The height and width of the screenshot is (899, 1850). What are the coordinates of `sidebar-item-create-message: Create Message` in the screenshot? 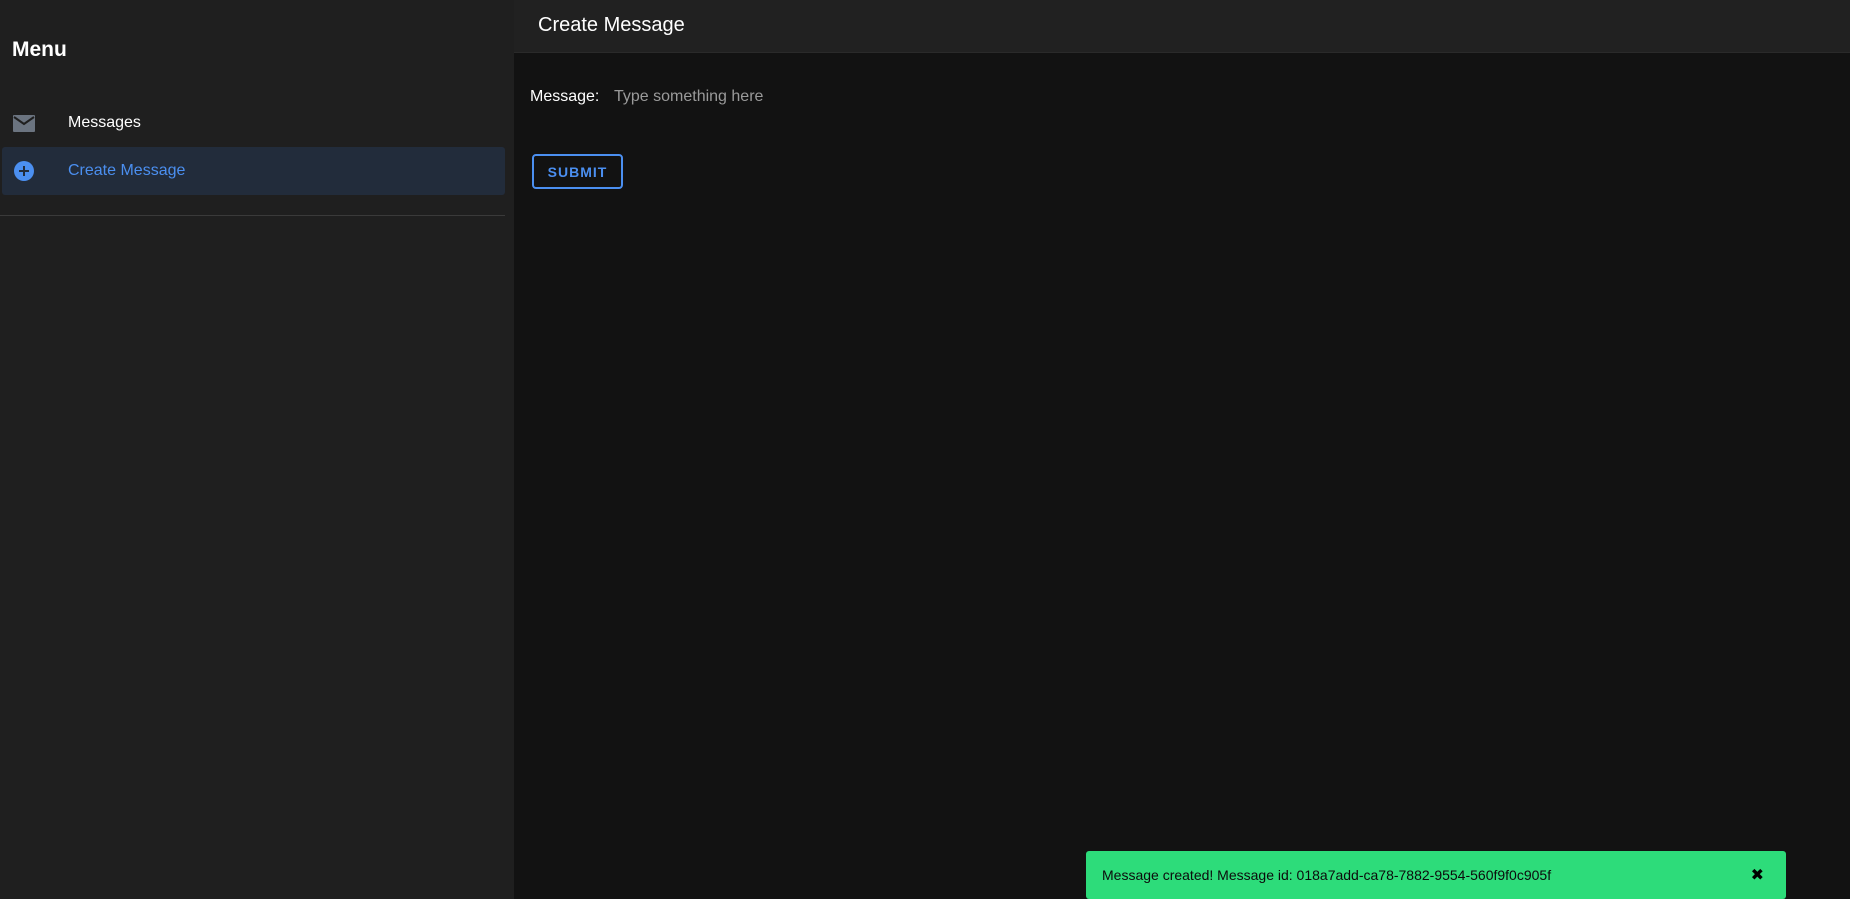 It's located at (253, 171).